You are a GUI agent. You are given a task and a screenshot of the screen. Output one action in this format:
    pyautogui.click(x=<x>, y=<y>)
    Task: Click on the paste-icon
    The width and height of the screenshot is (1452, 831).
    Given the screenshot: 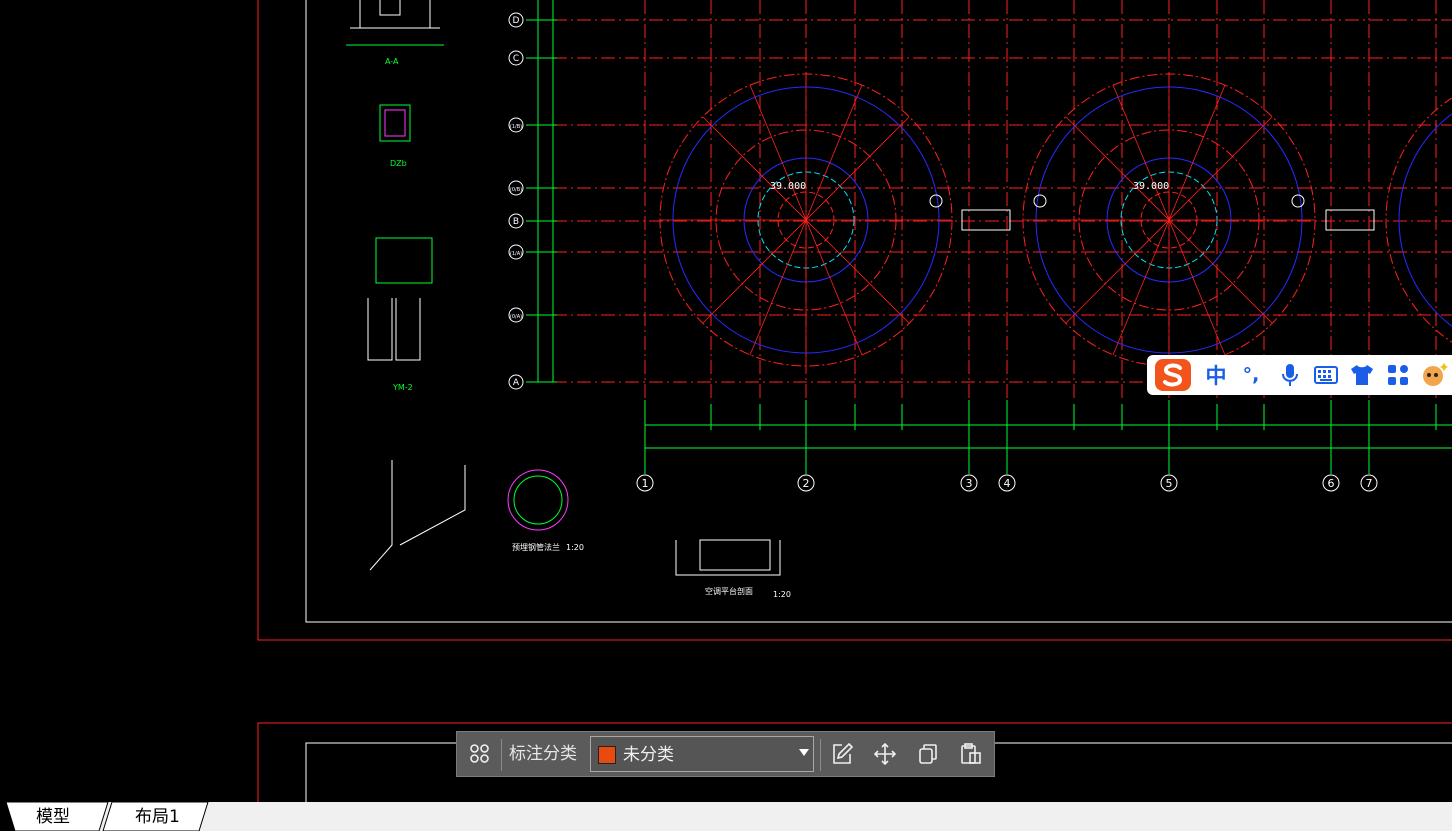 What is the action you would take?
    pyautogui.click(x=971, y=754)
    